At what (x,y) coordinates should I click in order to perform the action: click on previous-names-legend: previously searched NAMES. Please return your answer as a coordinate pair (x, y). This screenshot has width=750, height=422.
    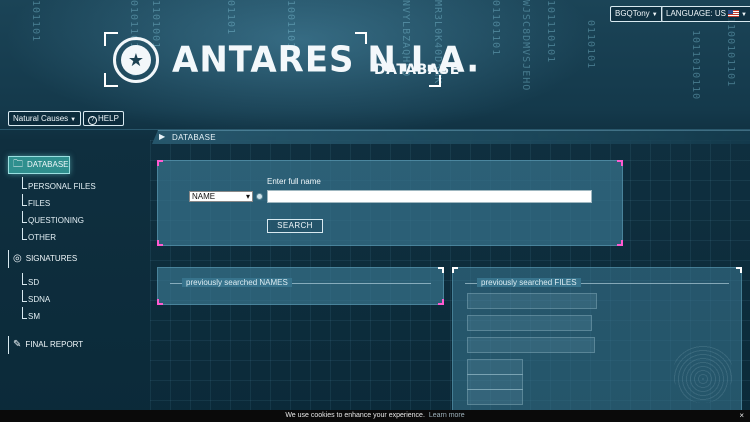
    Looking at the image, I should click on (300, 282).